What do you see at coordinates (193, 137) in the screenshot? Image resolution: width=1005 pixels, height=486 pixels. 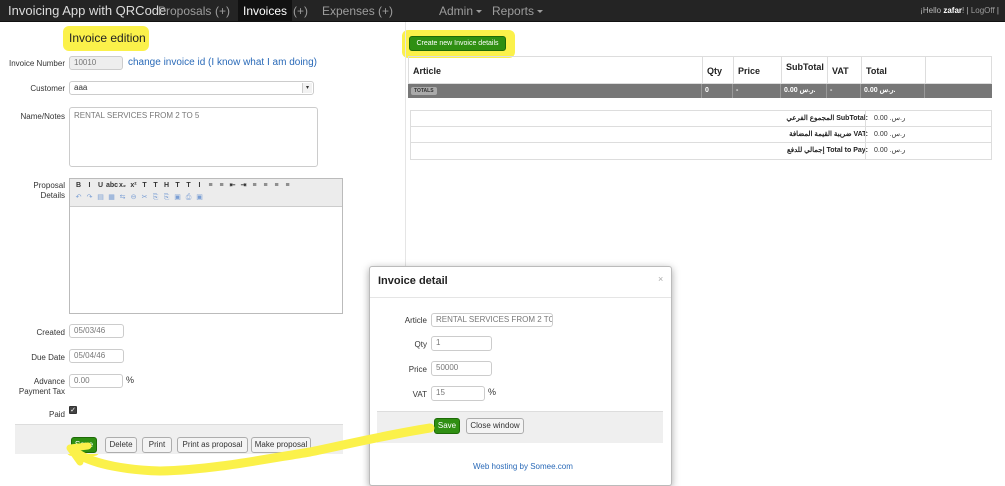 I see `notes-textarea: RENTAL SERVICES FROM 2 TO 5` at bounding box center [193, 137].